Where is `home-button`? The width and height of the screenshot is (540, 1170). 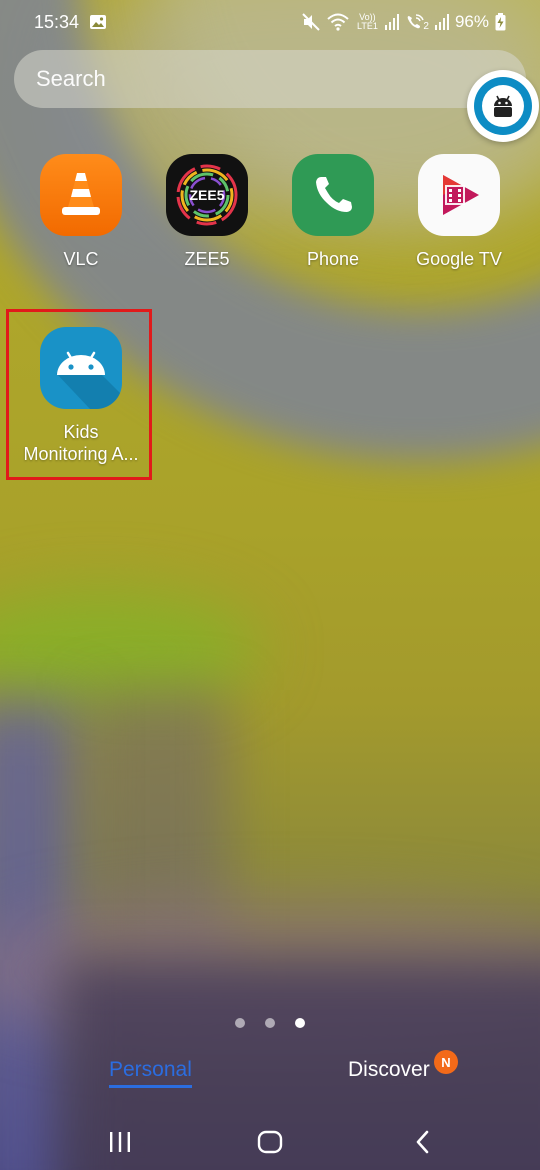
home-button is located at coordinates (270, 1142).